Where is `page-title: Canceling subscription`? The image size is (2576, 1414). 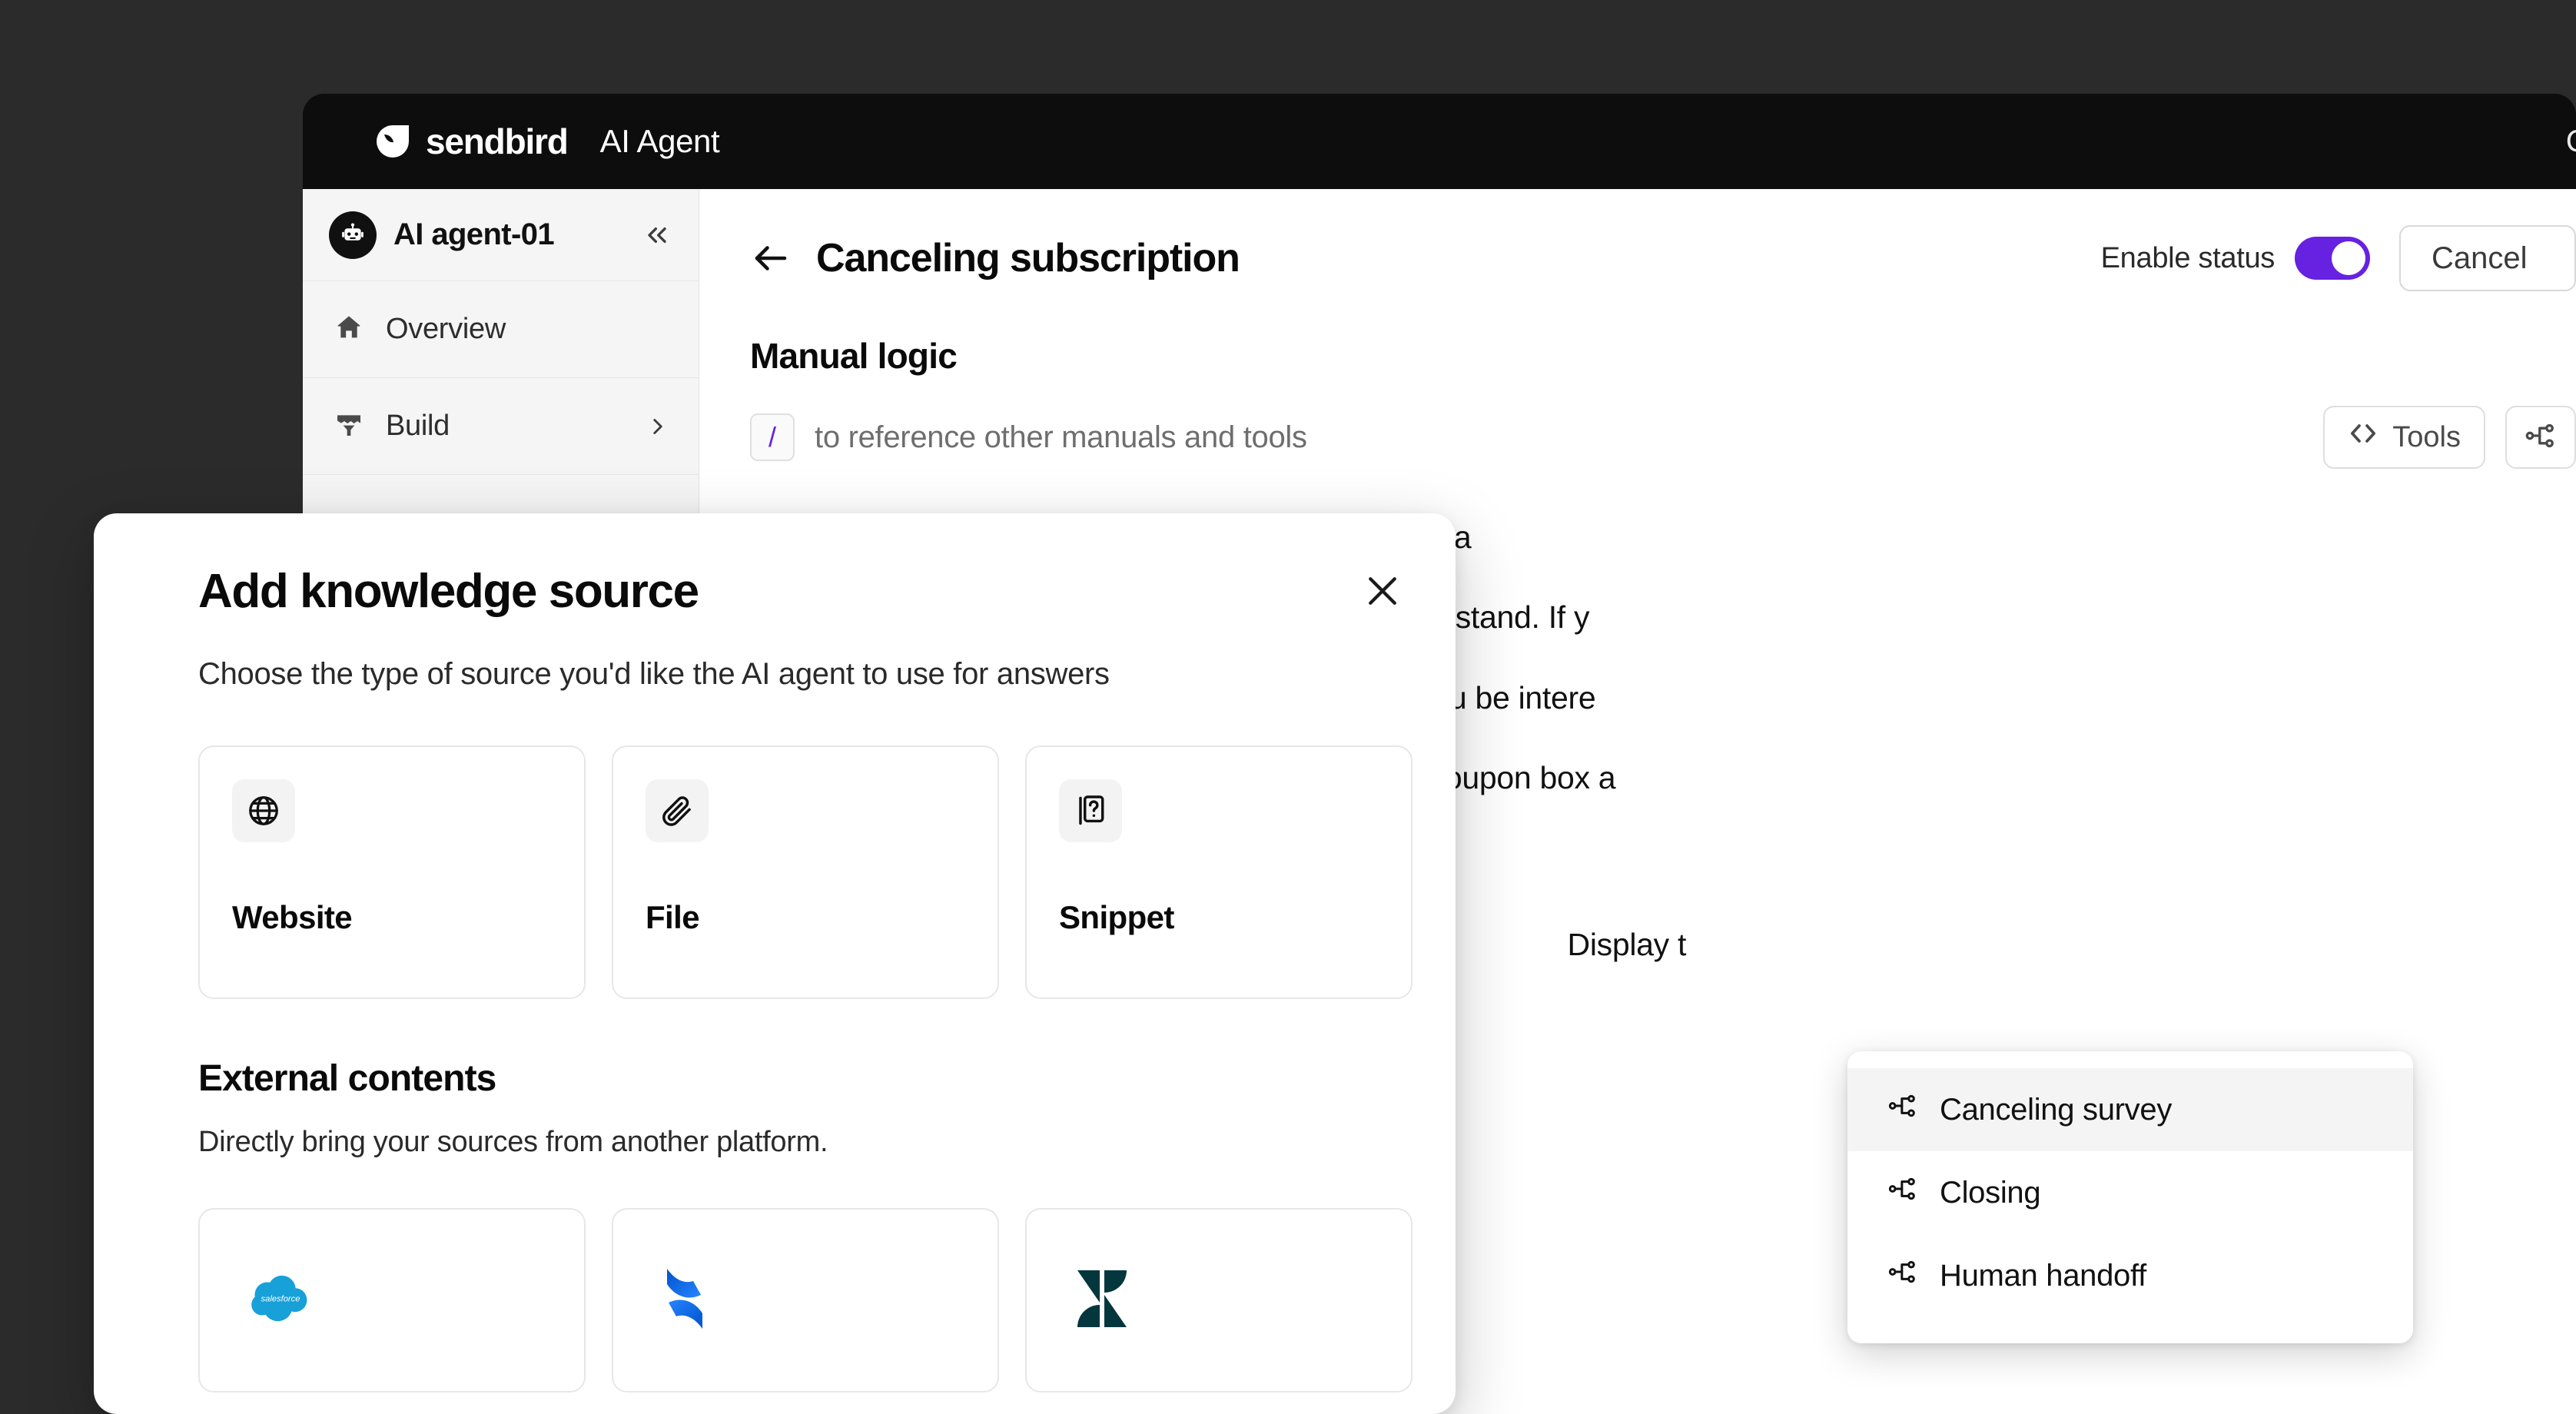 page-title: Canceling subscription is located at coordinates (1028, 258).